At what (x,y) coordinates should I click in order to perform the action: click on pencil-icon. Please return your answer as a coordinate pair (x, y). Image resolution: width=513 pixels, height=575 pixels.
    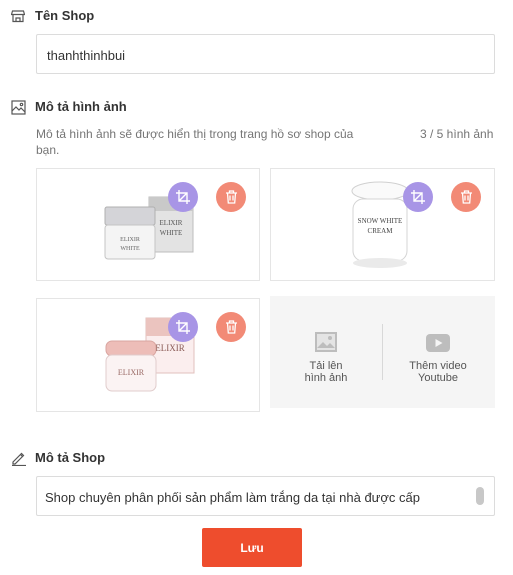
    Looking at the image, I should click on (19, 458).